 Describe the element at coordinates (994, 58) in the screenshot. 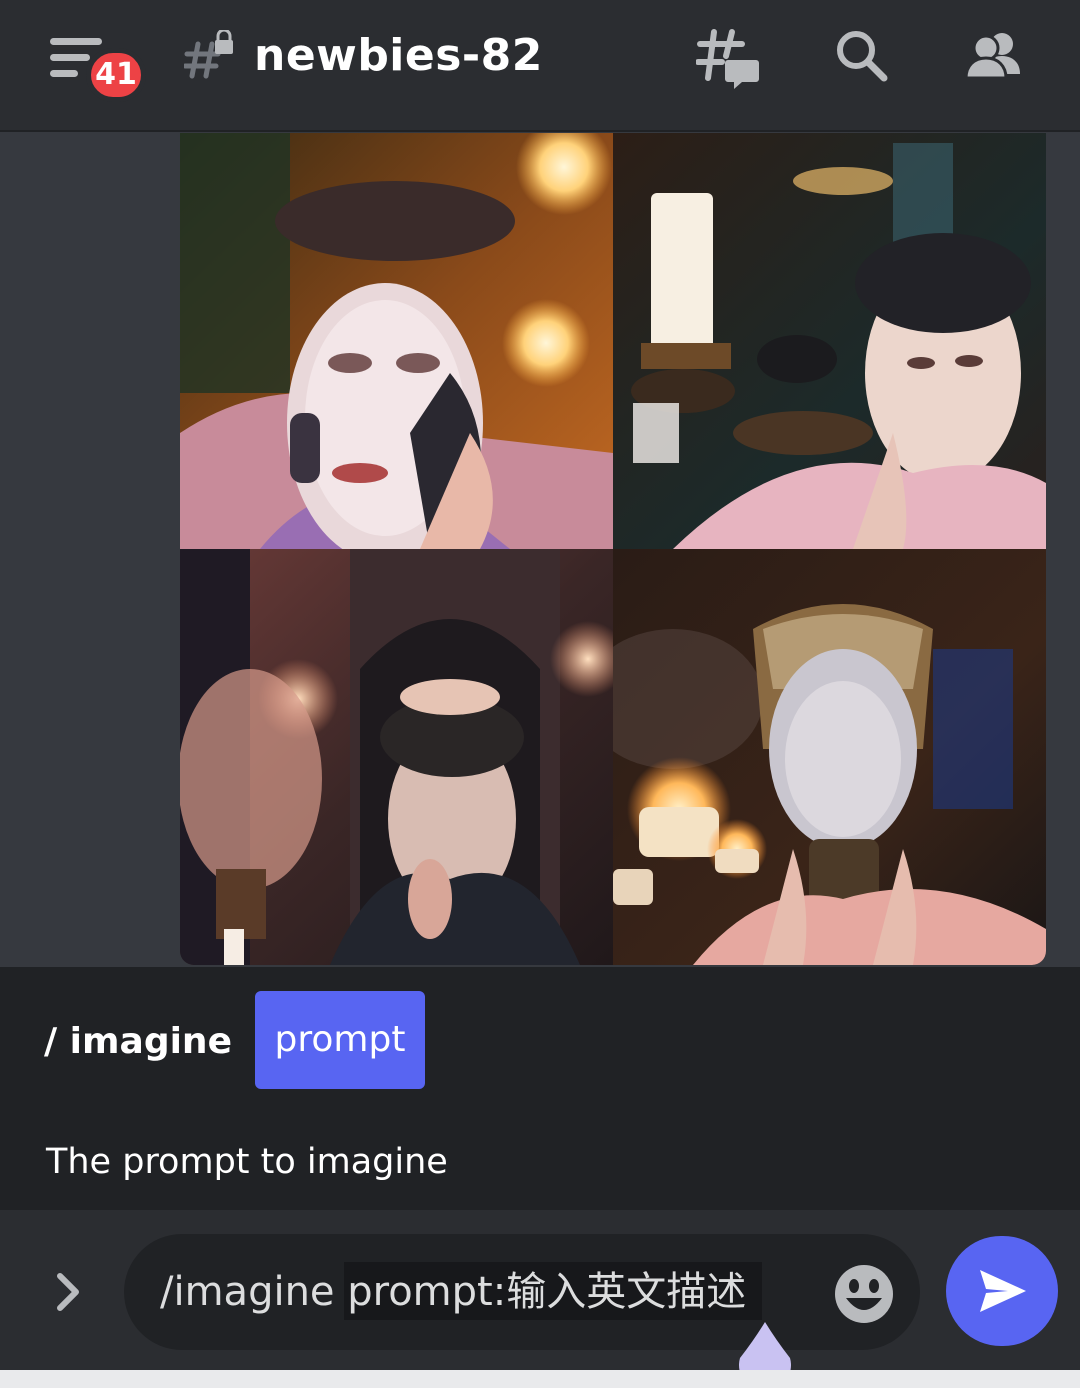

I see `members-icon` at that location.